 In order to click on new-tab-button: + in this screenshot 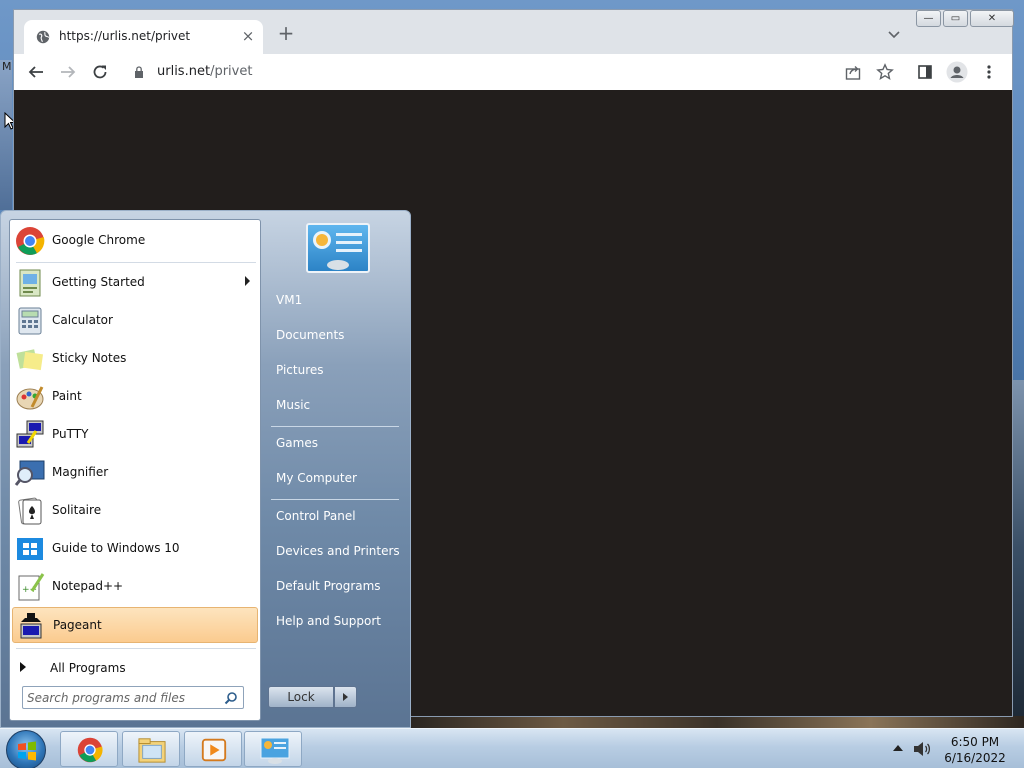, I will do `click(286, 33)`.